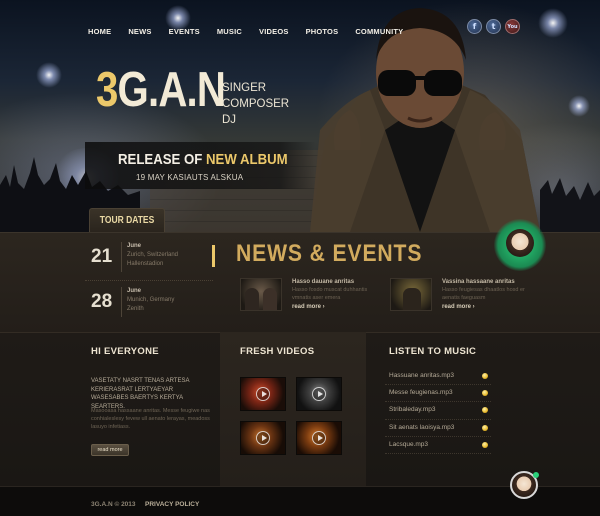  What do you see at coordinates (244, 88) in the screenshot?
I see `role-singer: SINGER` at bounding box center [244, 88].